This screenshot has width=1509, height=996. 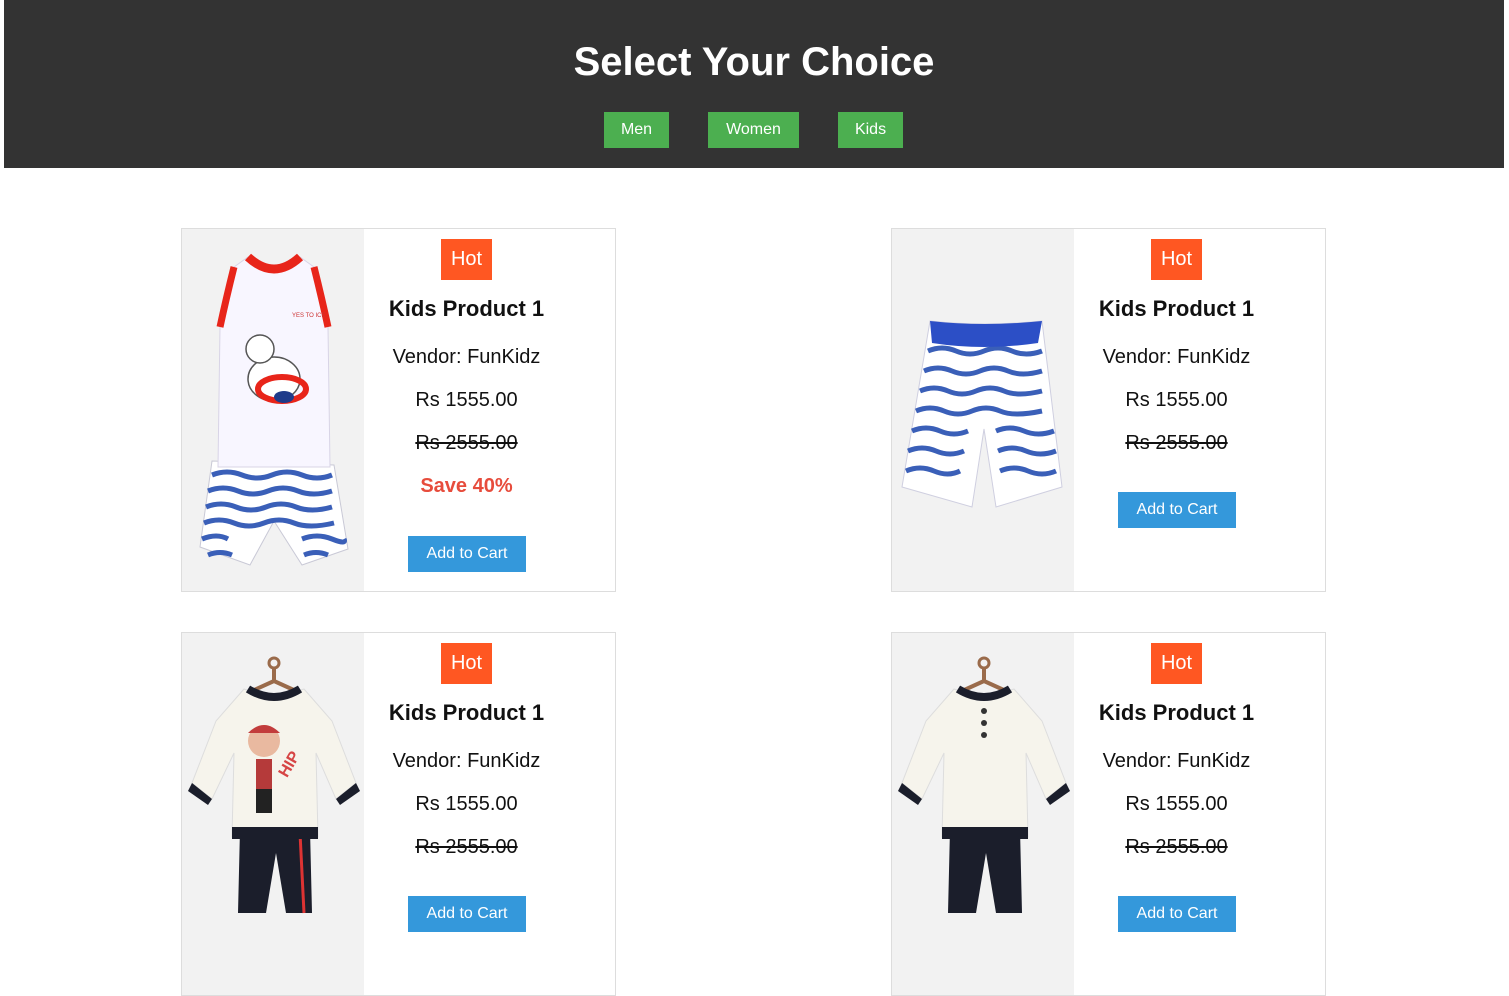 I want to click on nav-button-men: Men, so click(x=636, y=130).